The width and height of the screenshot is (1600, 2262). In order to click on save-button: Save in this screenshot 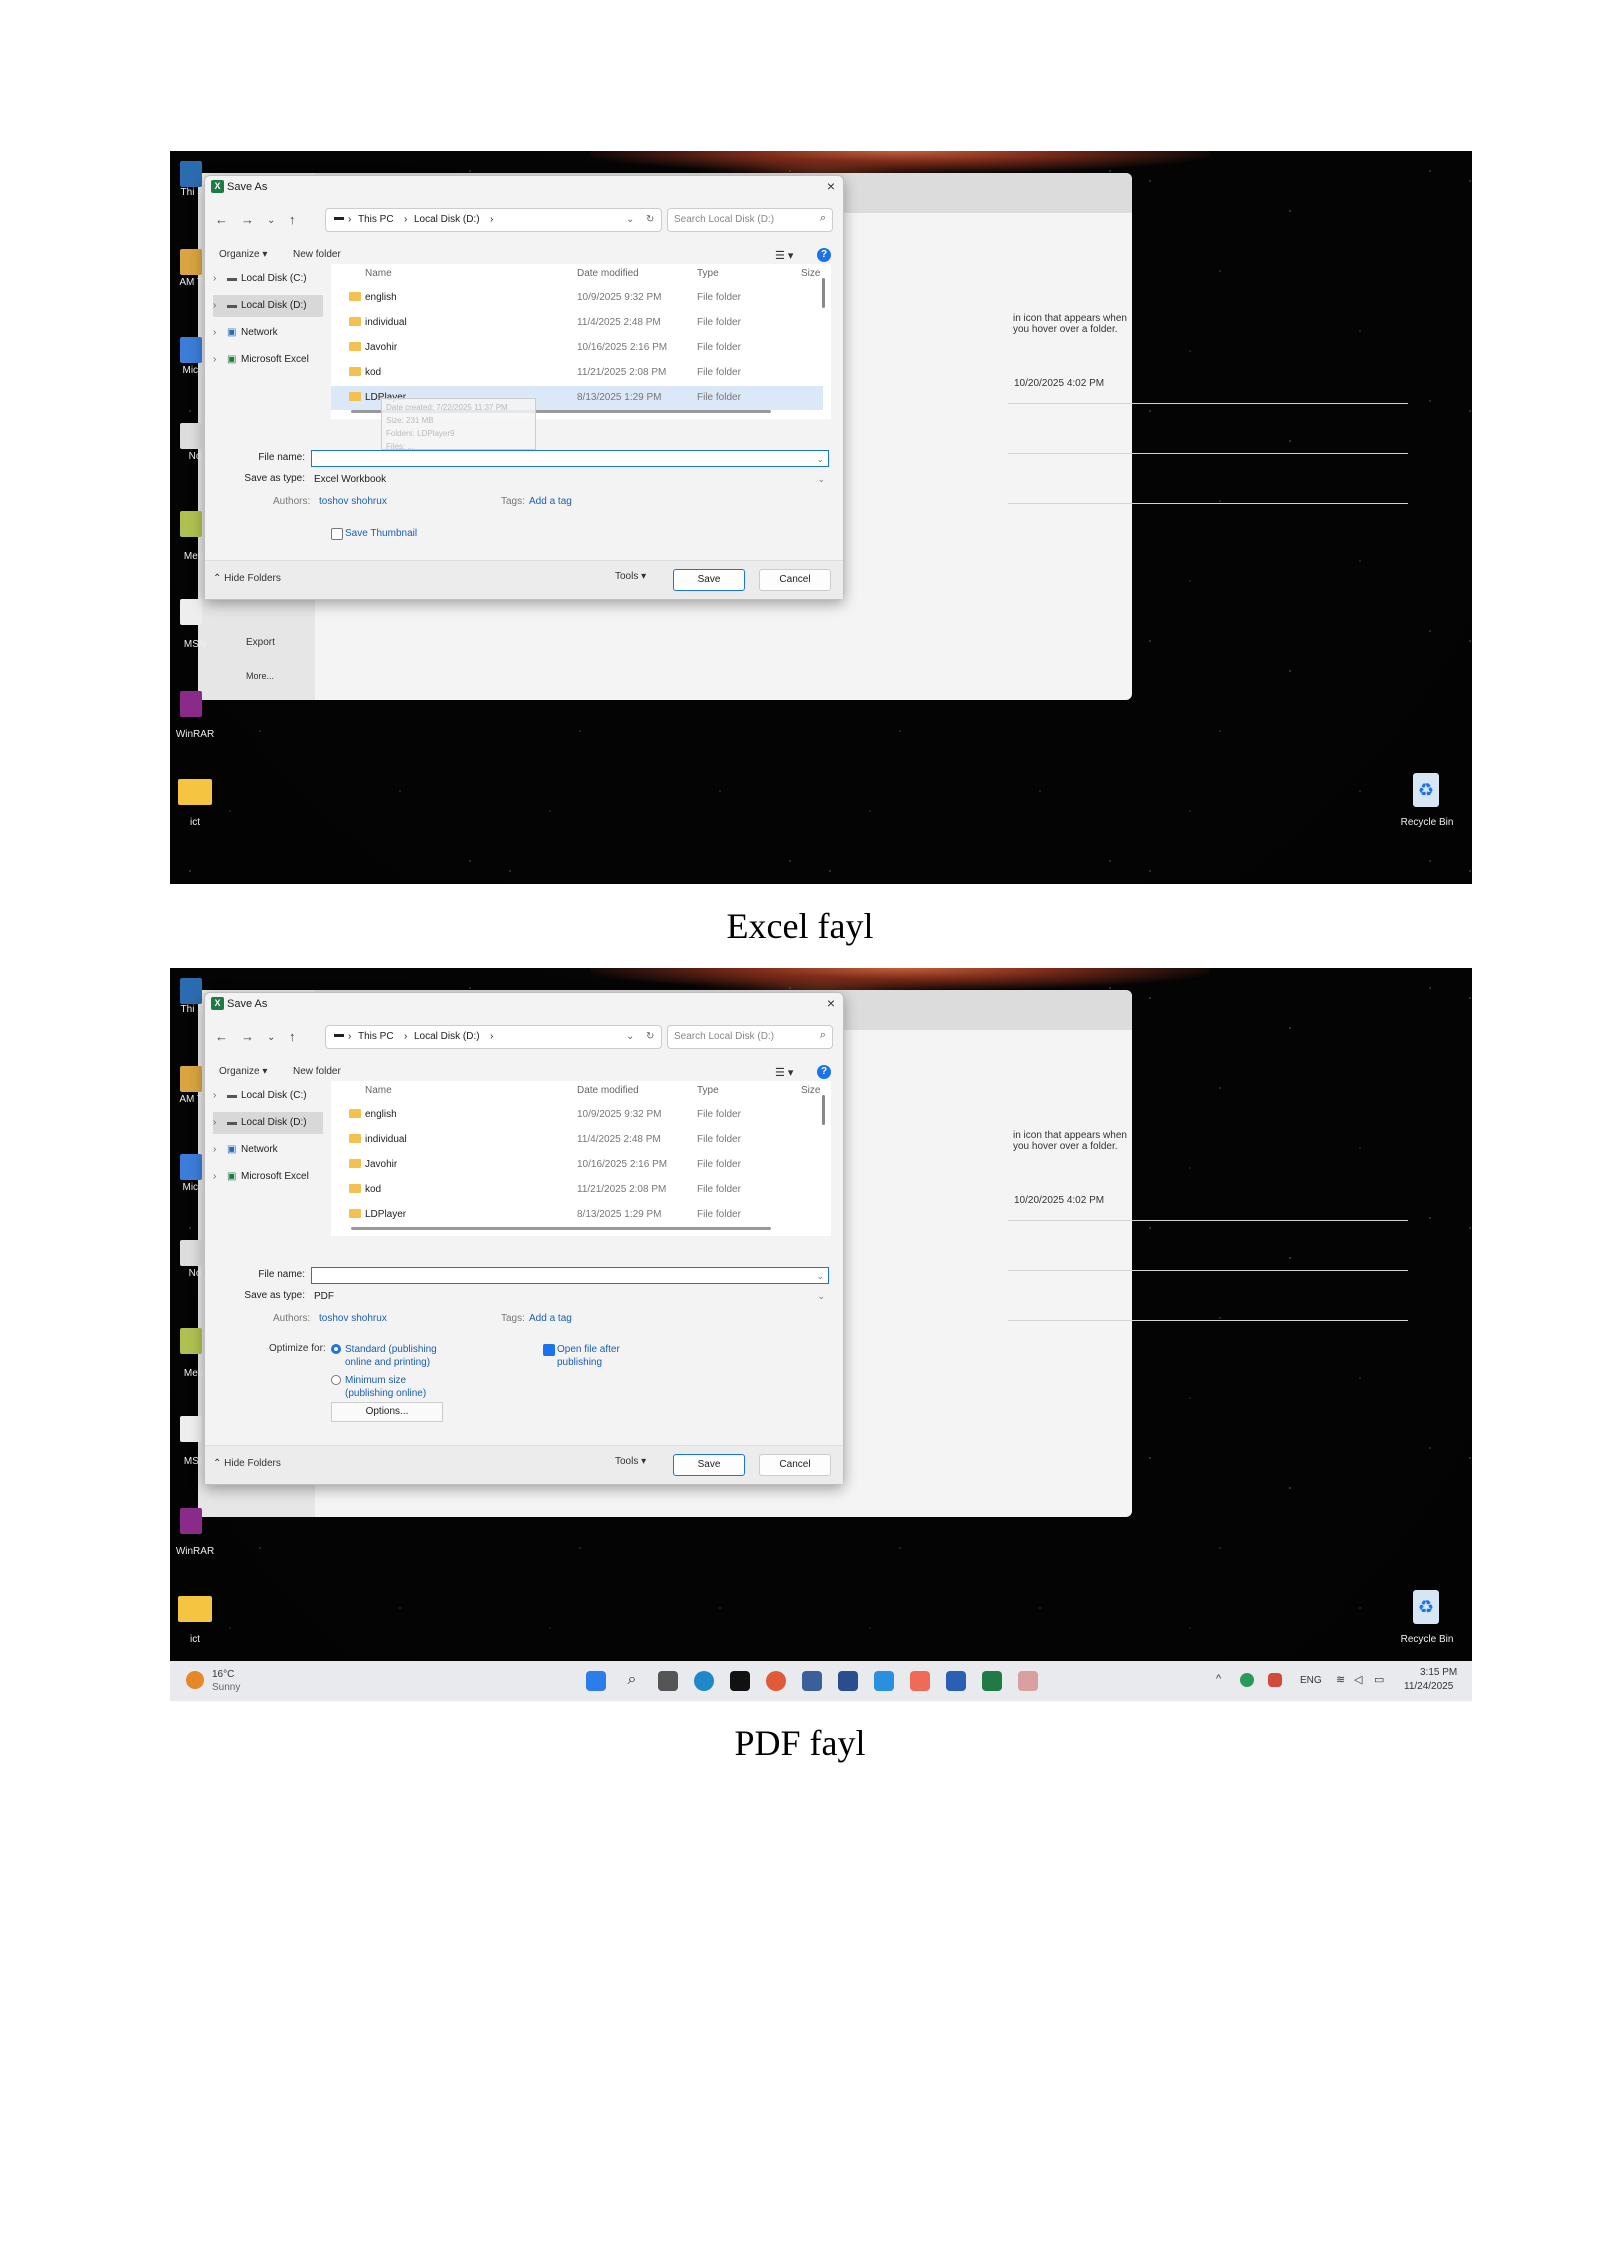, I will do `click(709, 1465)`.